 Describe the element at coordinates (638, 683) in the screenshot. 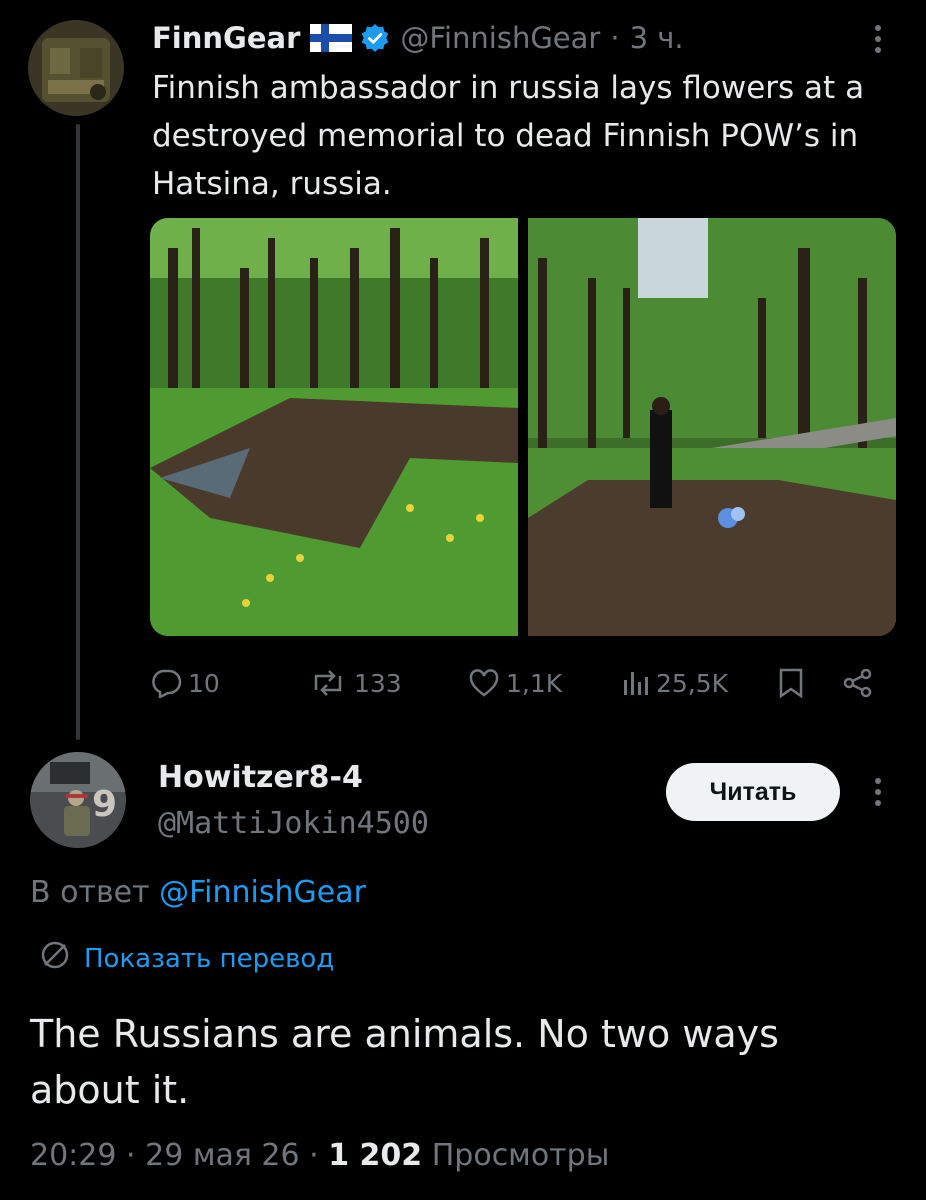

I see `views-bars-icon` at that location.